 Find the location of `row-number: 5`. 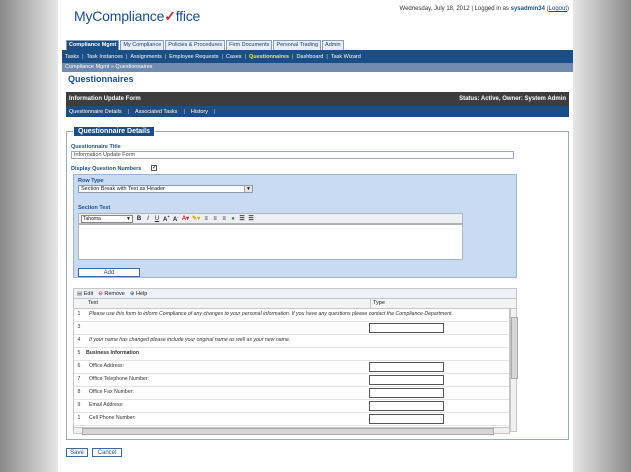

row-number: 5 is located at coordinates (79, 353).